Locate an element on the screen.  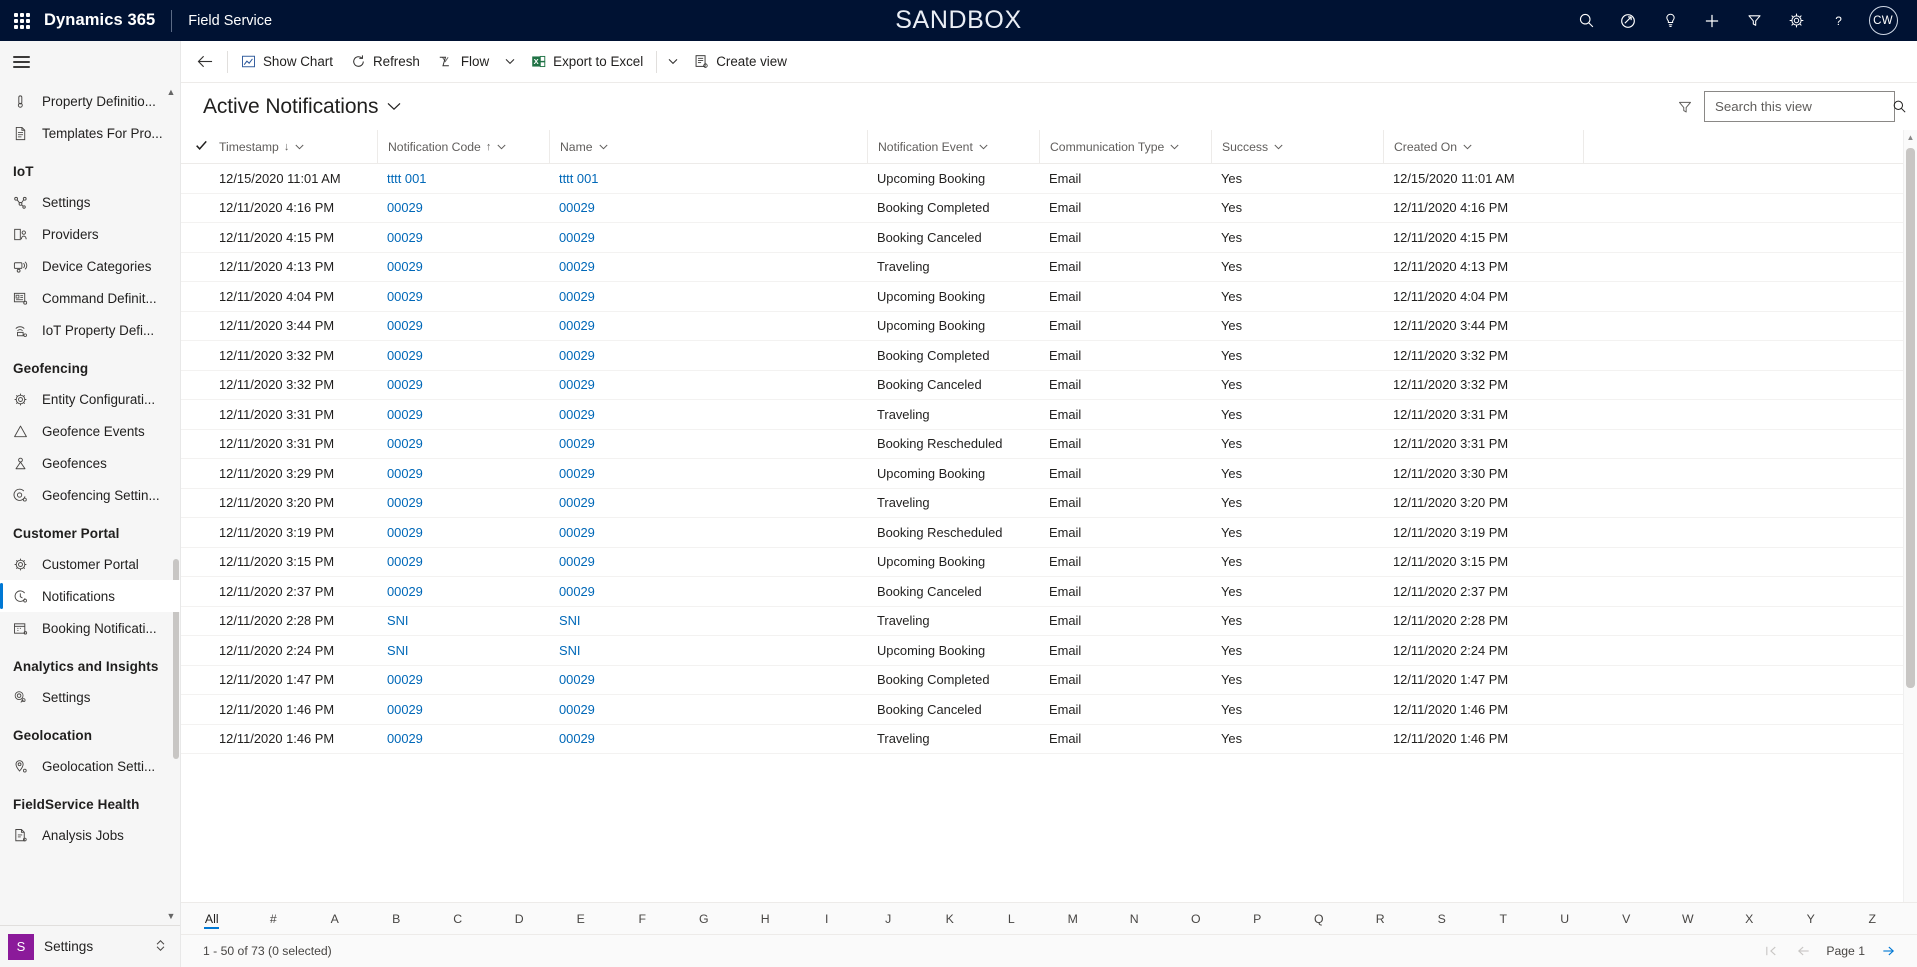
cell-notification-code: tttt 001 is located at coordinates (463, 178).